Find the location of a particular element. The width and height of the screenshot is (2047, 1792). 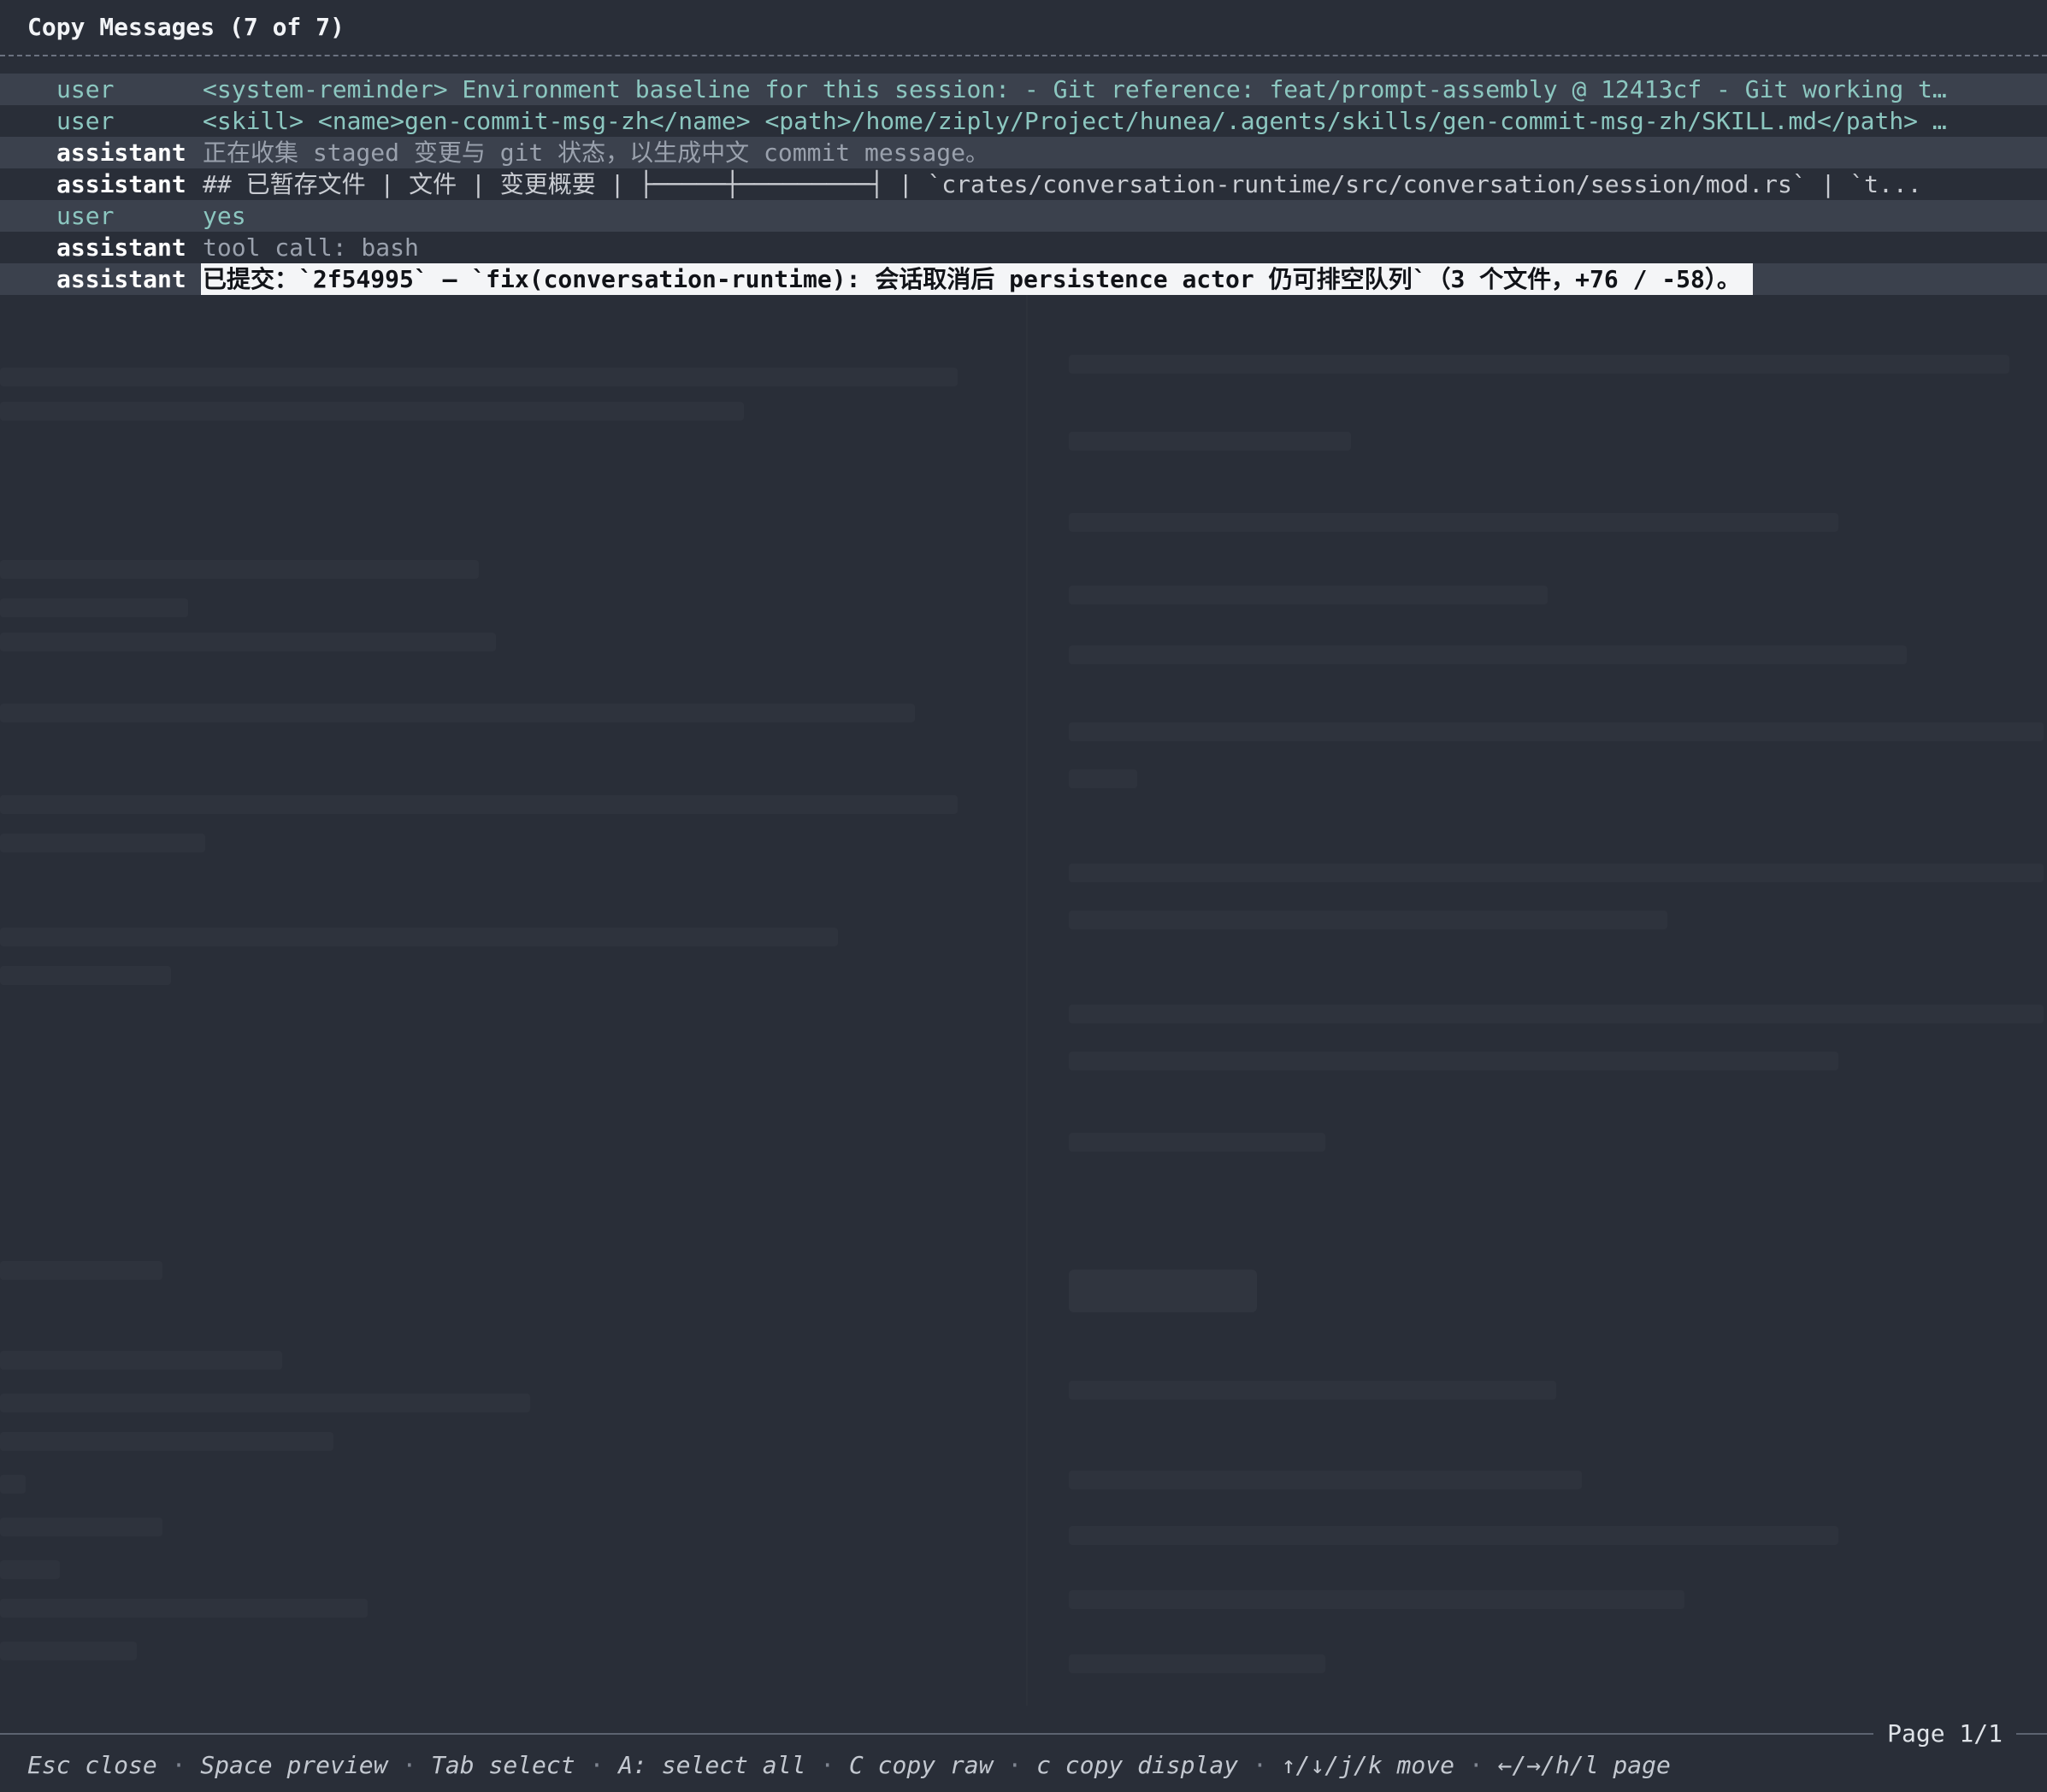

dialog-title: Copy Messages (7 of 7) is located at coordinates (186, 27).